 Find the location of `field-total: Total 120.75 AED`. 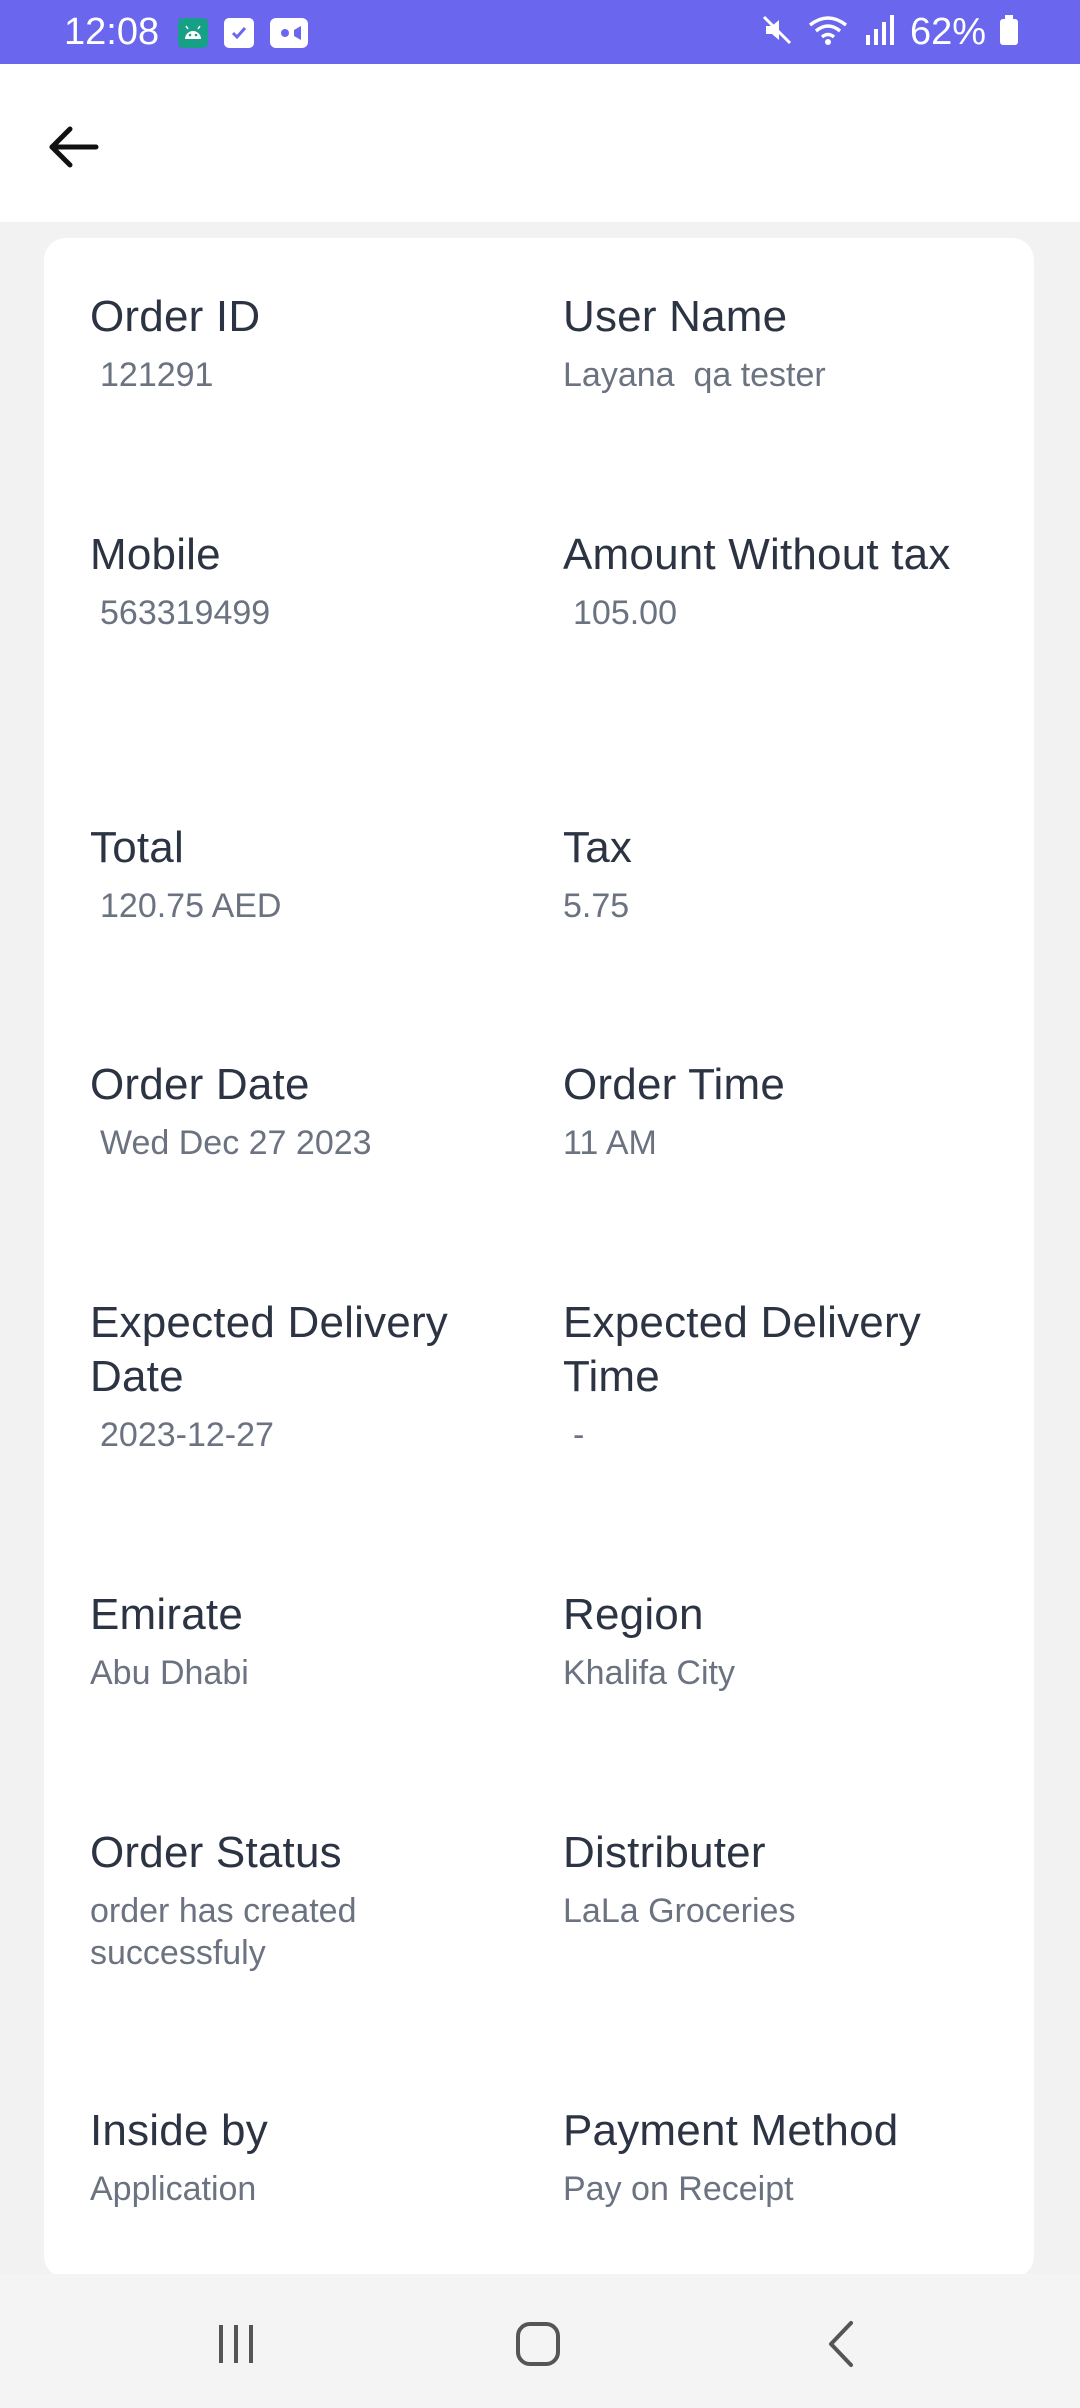

field-total: Total 120.75 AED is located at coordinates (310, 874).